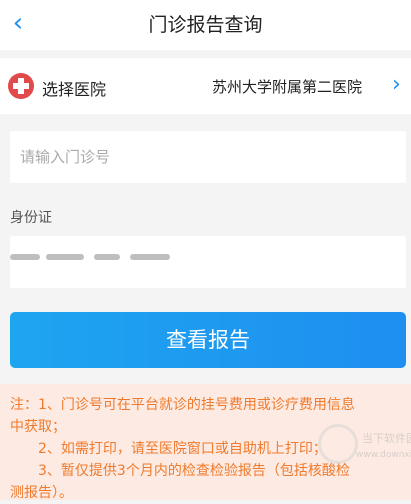 This screenshot has height=504, width=411. I want to click on nav-bar: ‹ 门诊报告查询, so click(205, 25).